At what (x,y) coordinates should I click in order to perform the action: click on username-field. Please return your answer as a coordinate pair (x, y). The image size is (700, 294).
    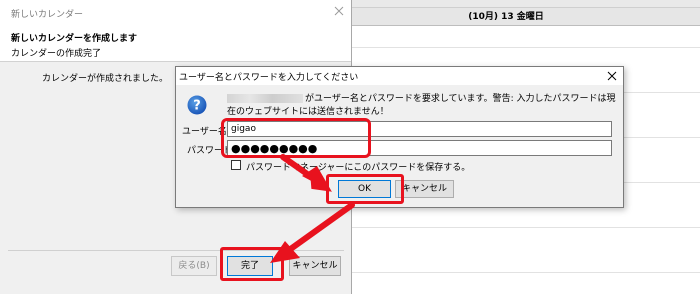
    Looking at the image, I should click on (419, 129).